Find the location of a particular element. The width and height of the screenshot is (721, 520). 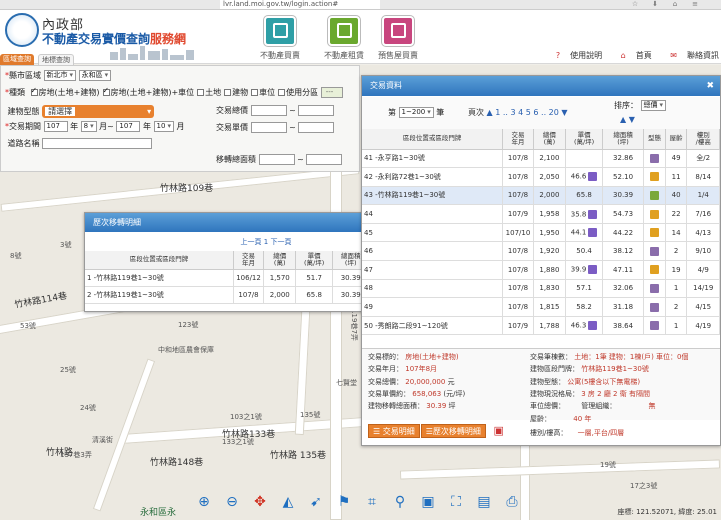

area-max-input is located at coordinates (324, 159).